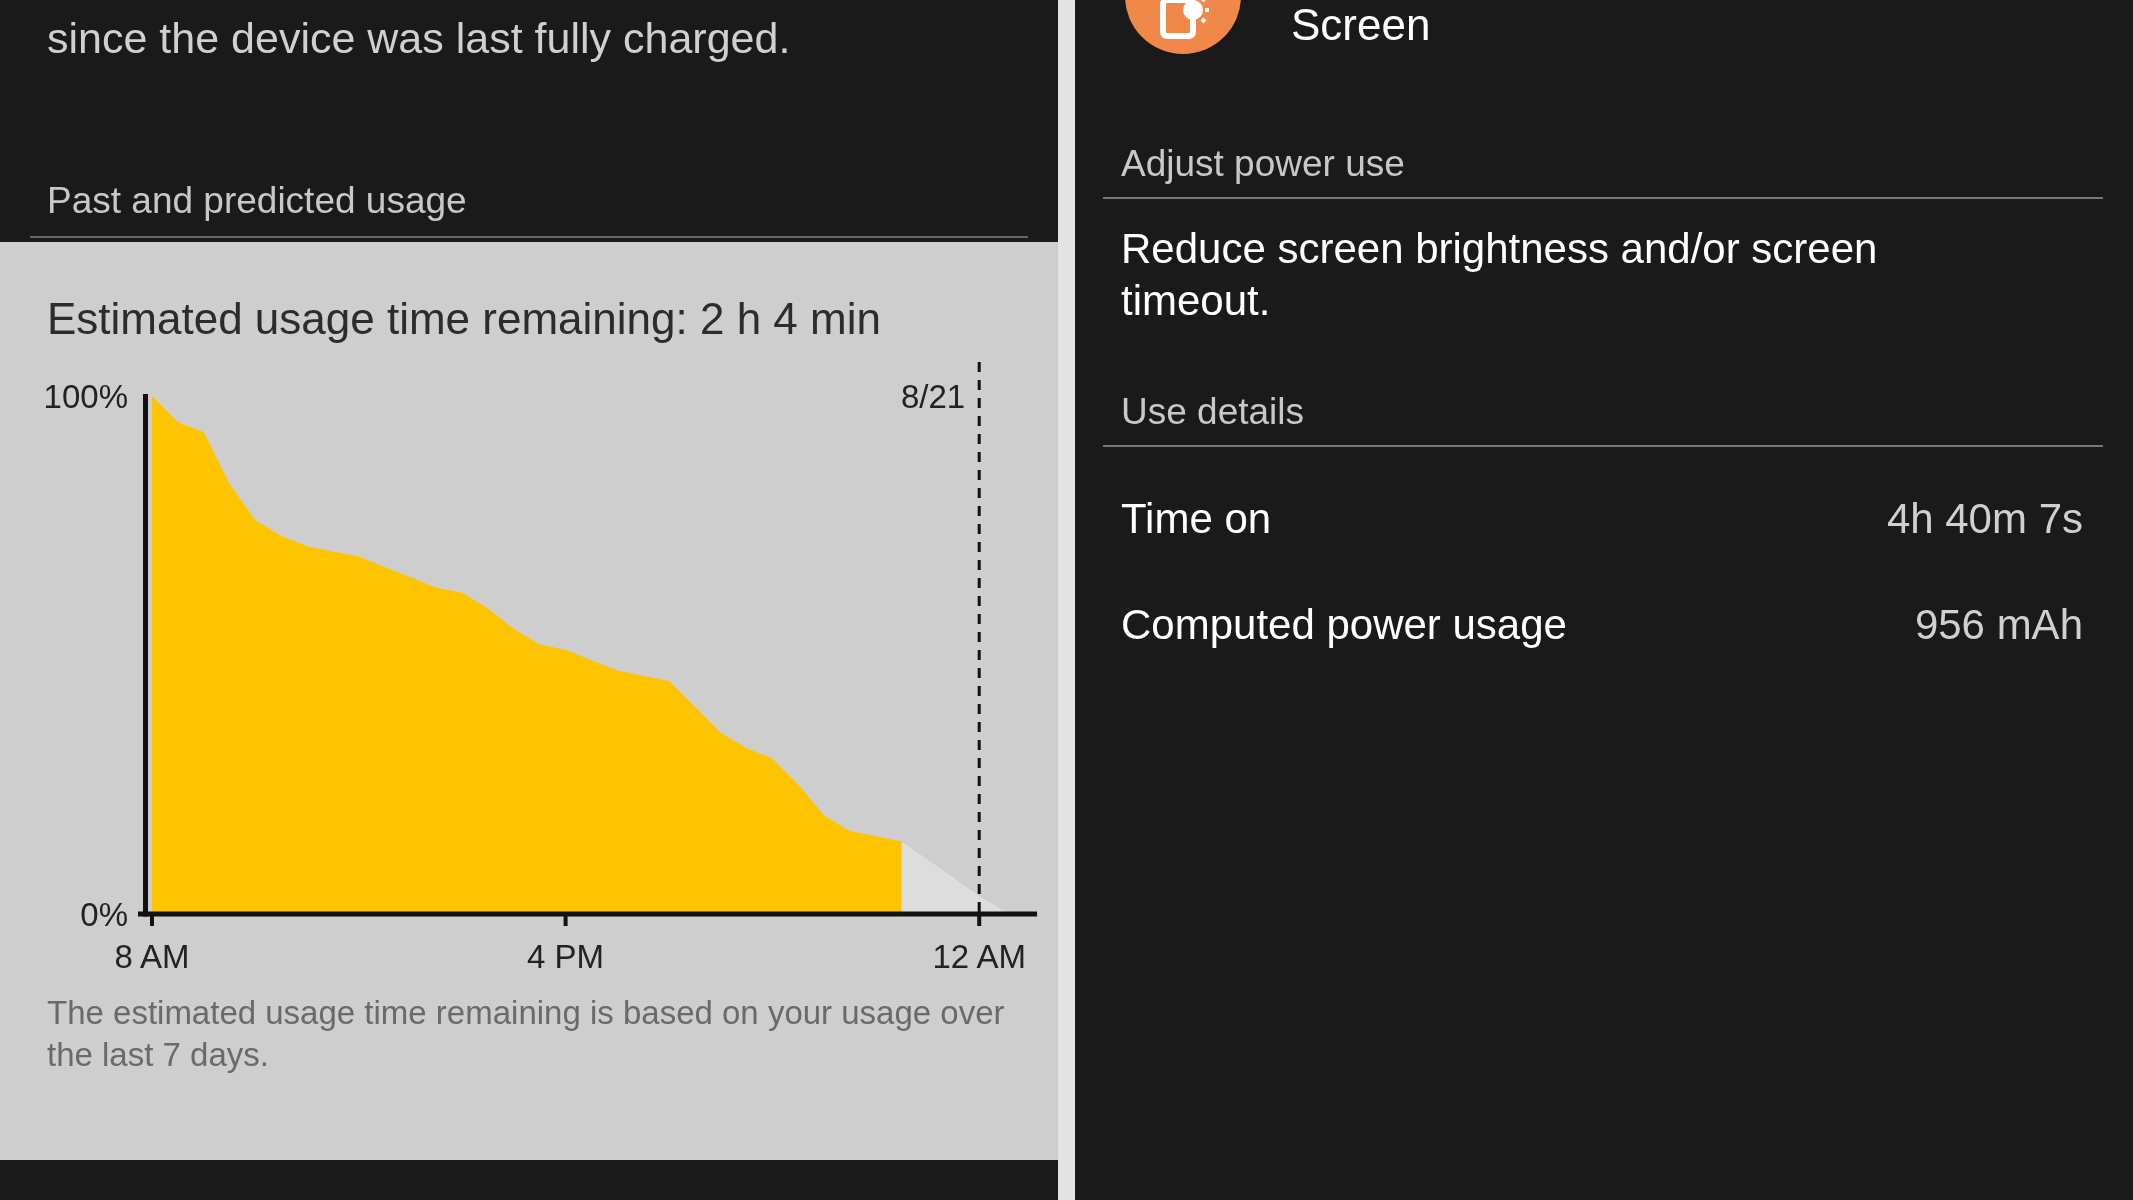  I want to click on section-header: Past and predicted usage, so click(529, 158).